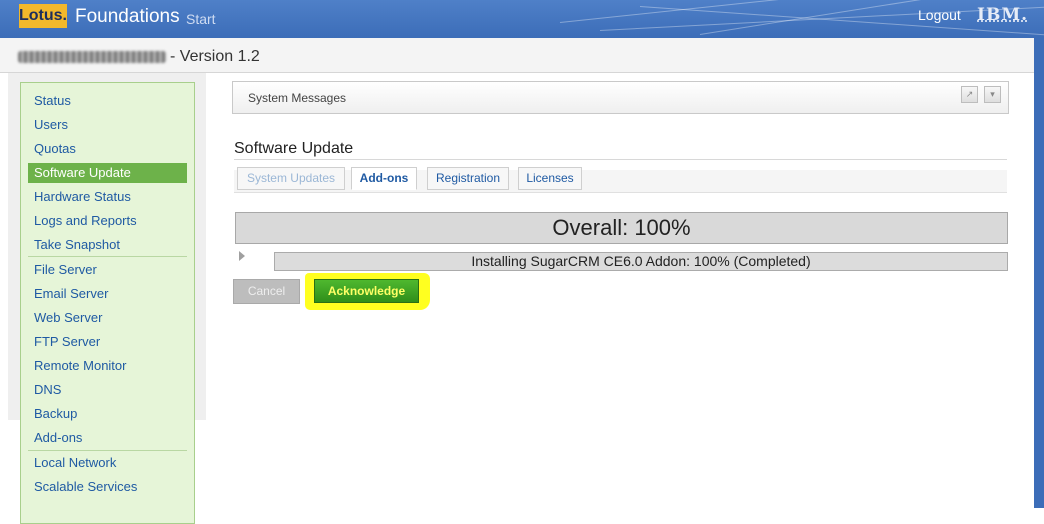 This screenshot has width=1044, height=524. What do you see at coordinates (107, 125) in the screenshot?
I see `sidebar-item-users: Users` at bounding box center [107, 125].